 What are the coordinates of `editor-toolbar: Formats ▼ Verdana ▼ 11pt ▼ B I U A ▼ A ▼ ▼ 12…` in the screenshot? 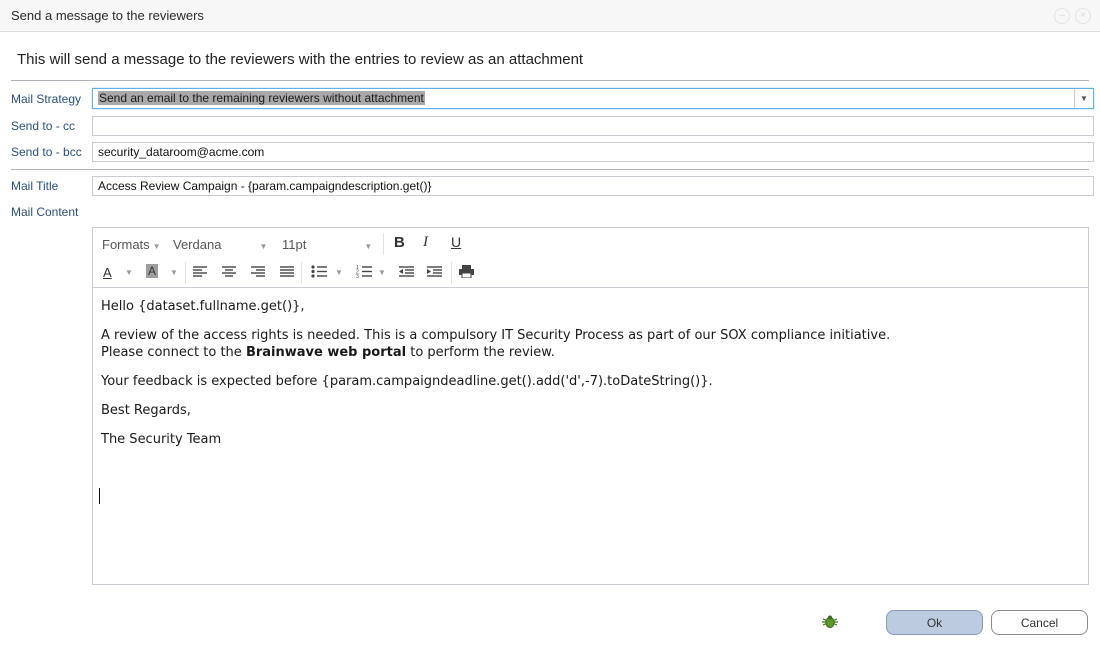 It's located at (590, 258).